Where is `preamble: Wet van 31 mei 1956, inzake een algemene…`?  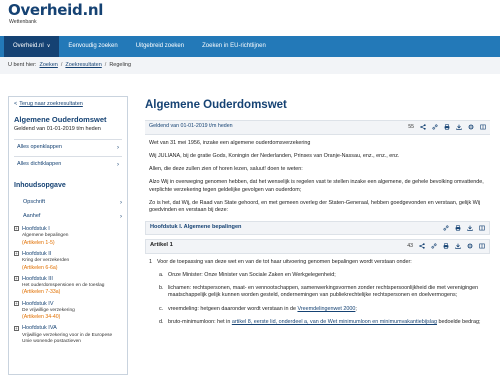
preamble: Wet van 31 mei 1956, inzake een algemene… is located at coordinates (317, 175).